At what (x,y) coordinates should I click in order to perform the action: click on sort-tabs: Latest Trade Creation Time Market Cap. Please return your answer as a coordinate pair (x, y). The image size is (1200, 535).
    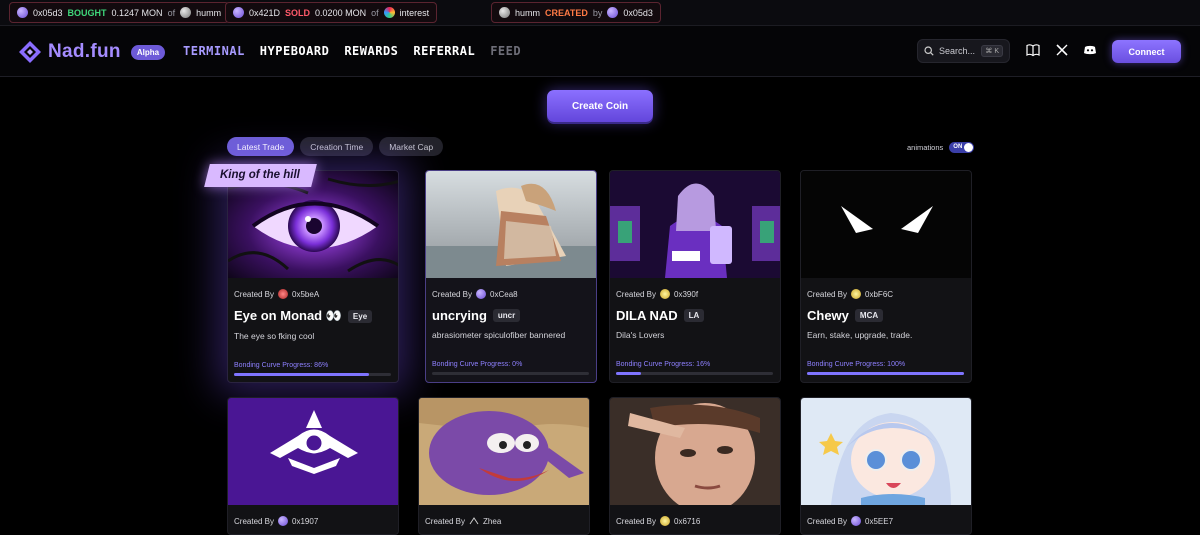
    Looking at the image, I should click on (335, 146).